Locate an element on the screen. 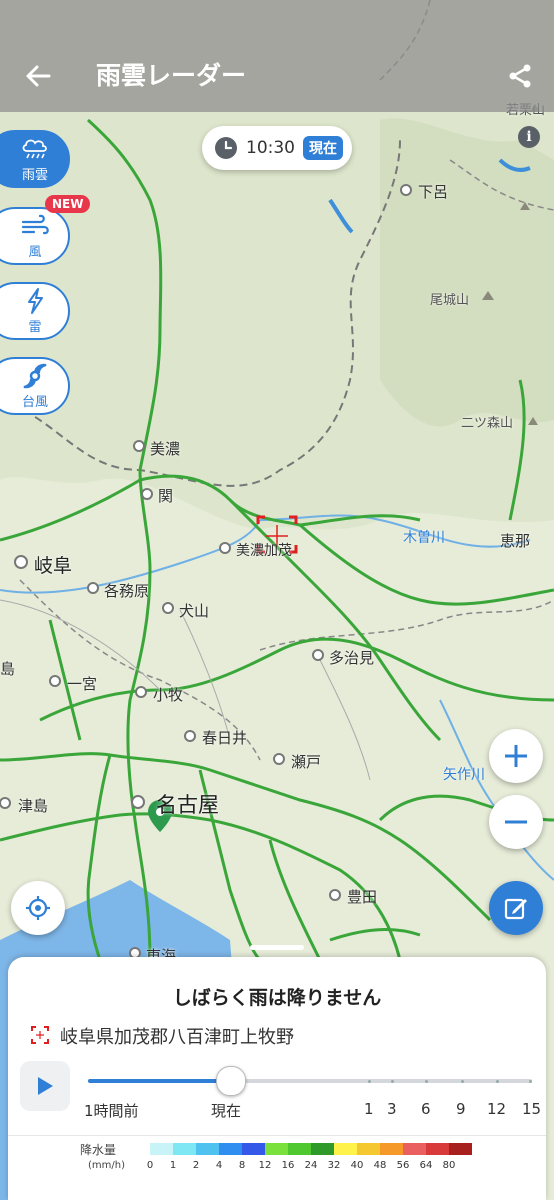 The height and width of the screenshot is (1200, 554). legend-value: 32 is located at coordinates (334, 1165).